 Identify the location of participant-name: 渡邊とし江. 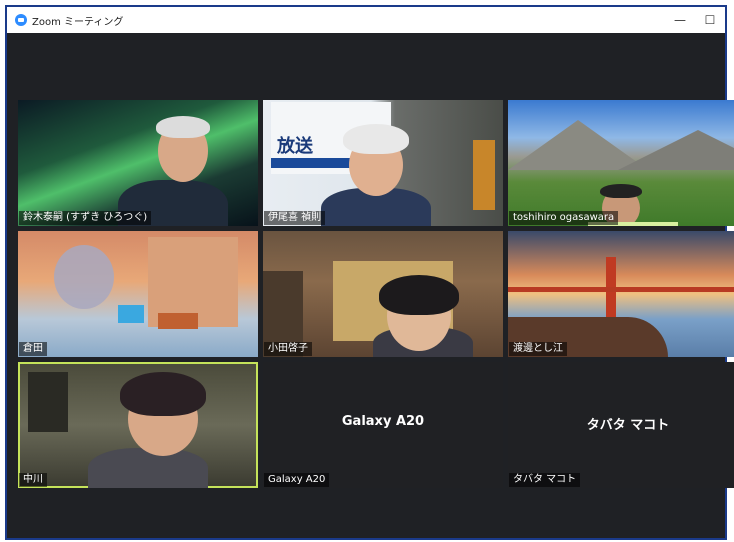
(538, 349).